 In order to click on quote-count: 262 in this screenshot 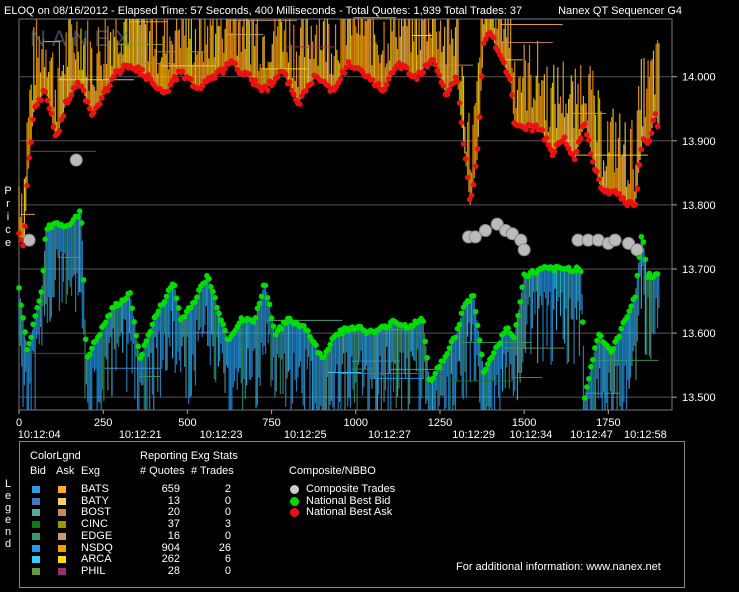, I will do `click(170, 559)`.